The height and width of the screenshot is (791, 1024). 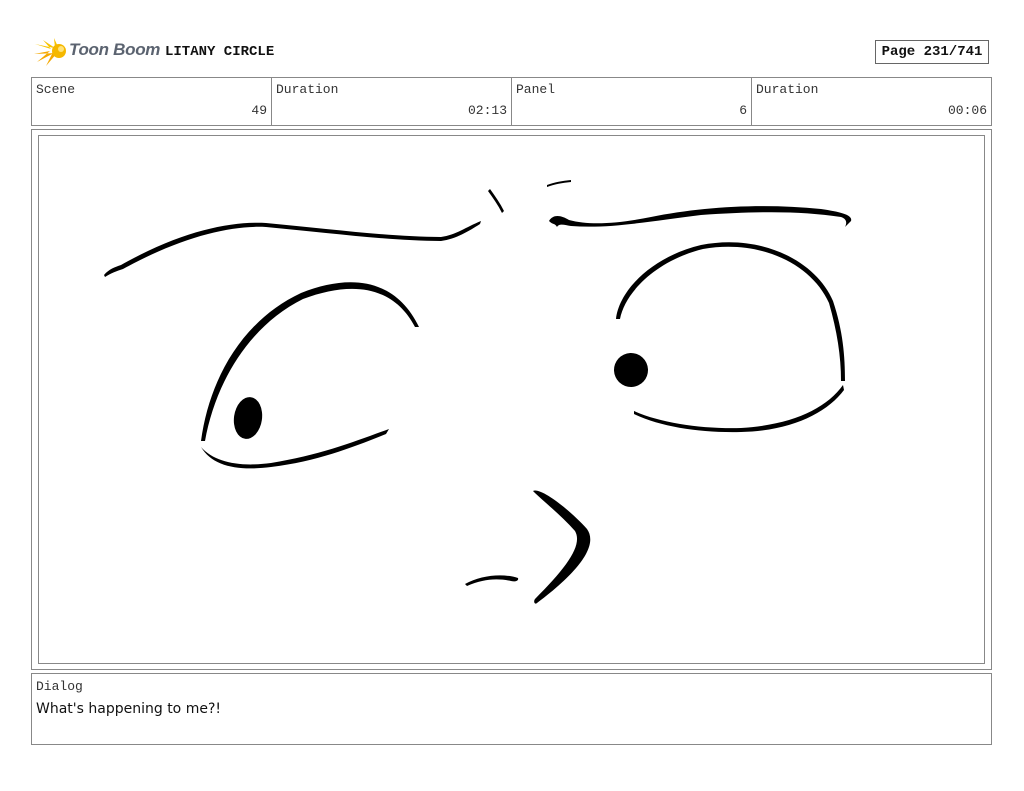 What do you see at coordinates (487, 110) in the screenshot?
I see `scene-duration-value: 02:13` at bounding box center [487, 110].